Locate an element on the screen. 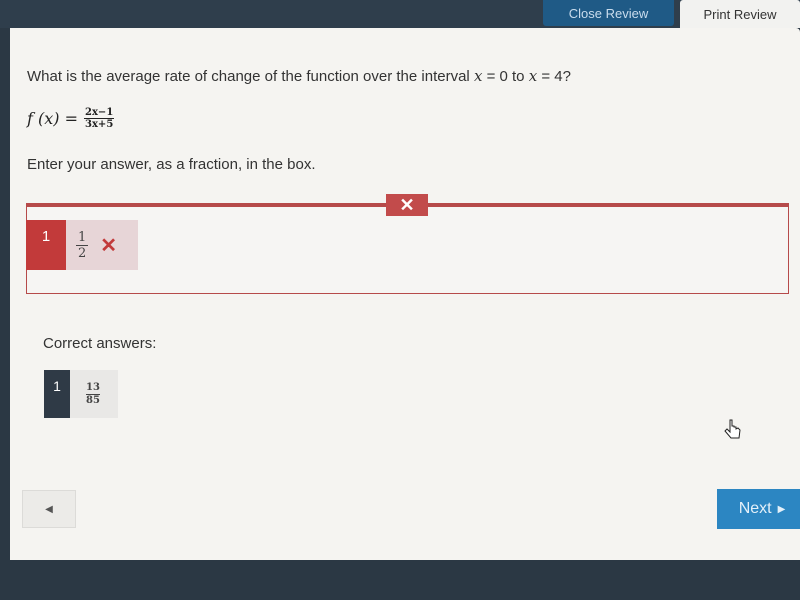 This screenshot has width=800, height=600. correct-answers-label: Correct answers: is located at coordinates (100, 343).